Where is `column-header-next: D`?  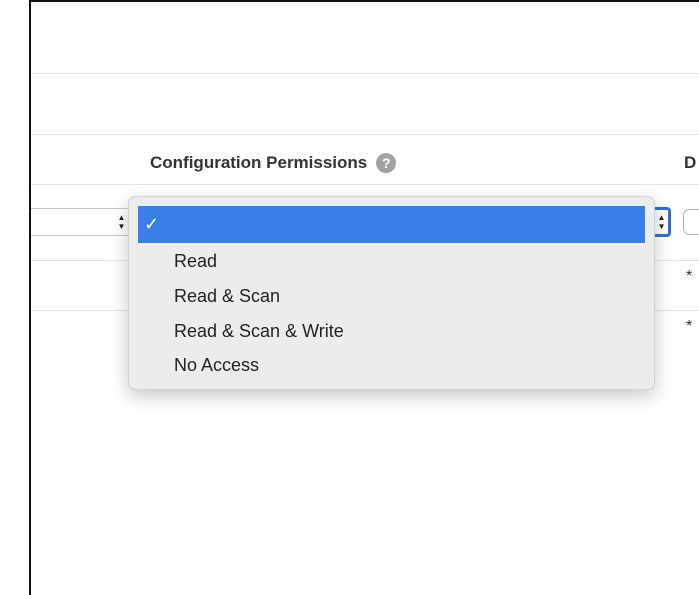 column-header-next: D is located at coordinates (690, 162).